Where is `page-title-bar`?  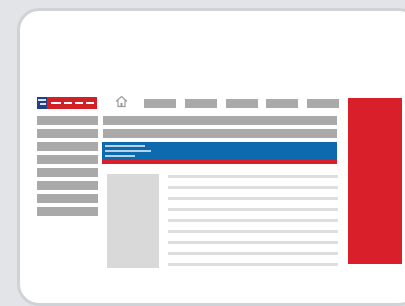
page-title-bar is located at coordinates (220, 133).